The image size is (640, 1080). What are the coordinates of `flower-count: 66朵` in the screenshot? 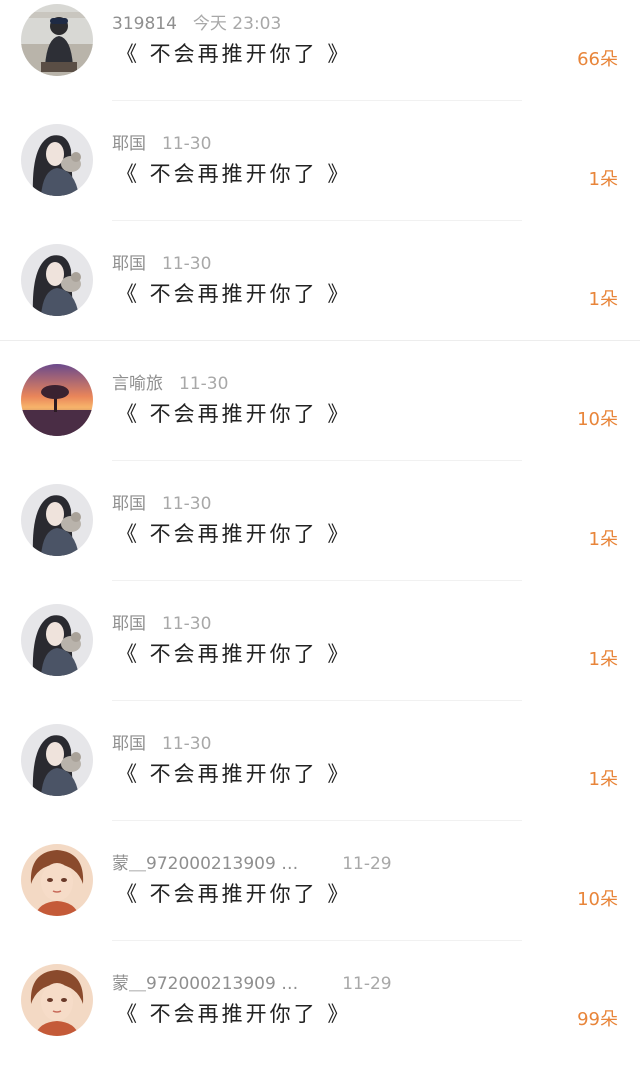 It's located at (597, 59).